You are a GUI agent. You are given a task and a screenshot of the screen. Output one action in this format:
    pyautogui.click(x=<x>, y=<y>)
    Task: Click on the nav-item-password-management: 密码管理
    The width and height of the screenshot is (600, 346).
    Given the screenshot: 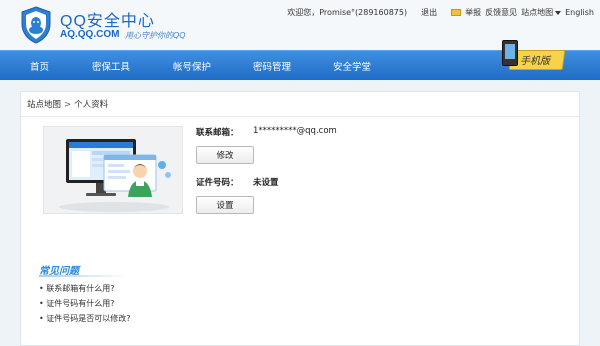 What is the action you would take?
    pyautogui.click(x=272, y=66)
    